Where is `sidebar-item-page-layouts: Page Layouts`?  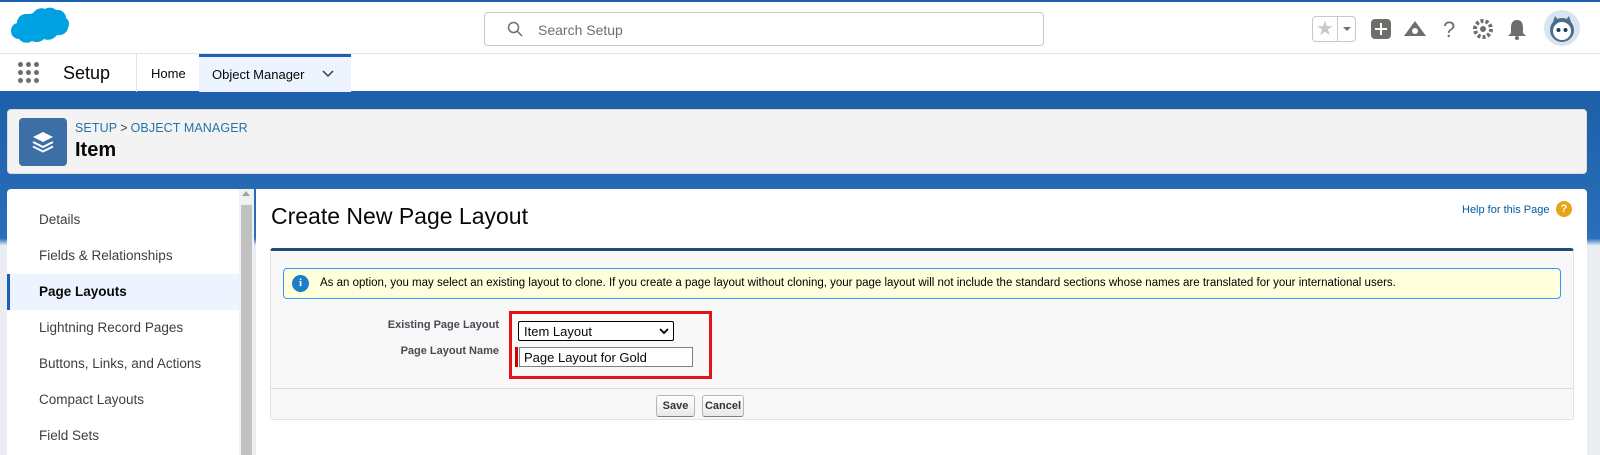 sidebar-item-page-layouts: Page Layouts is located at coordinates (123, 292).